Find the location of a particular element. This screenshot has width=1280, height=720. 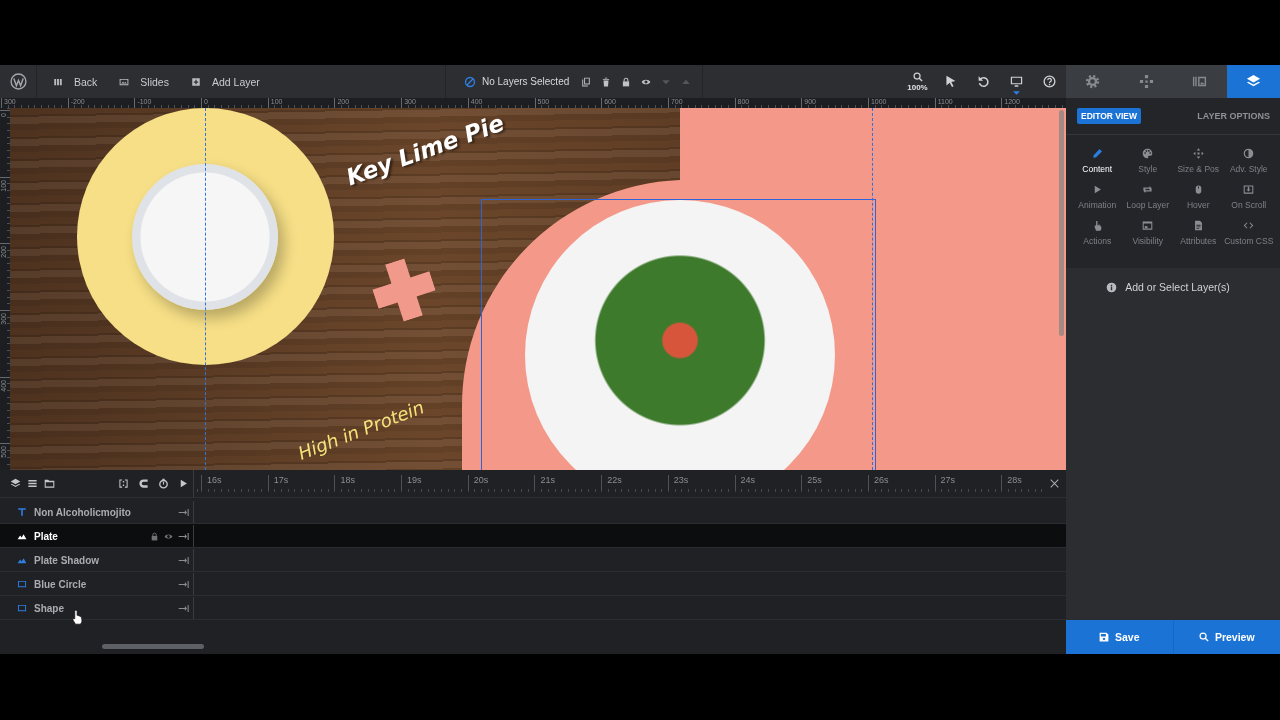

folder-icon is located at coordinates (49, 483).